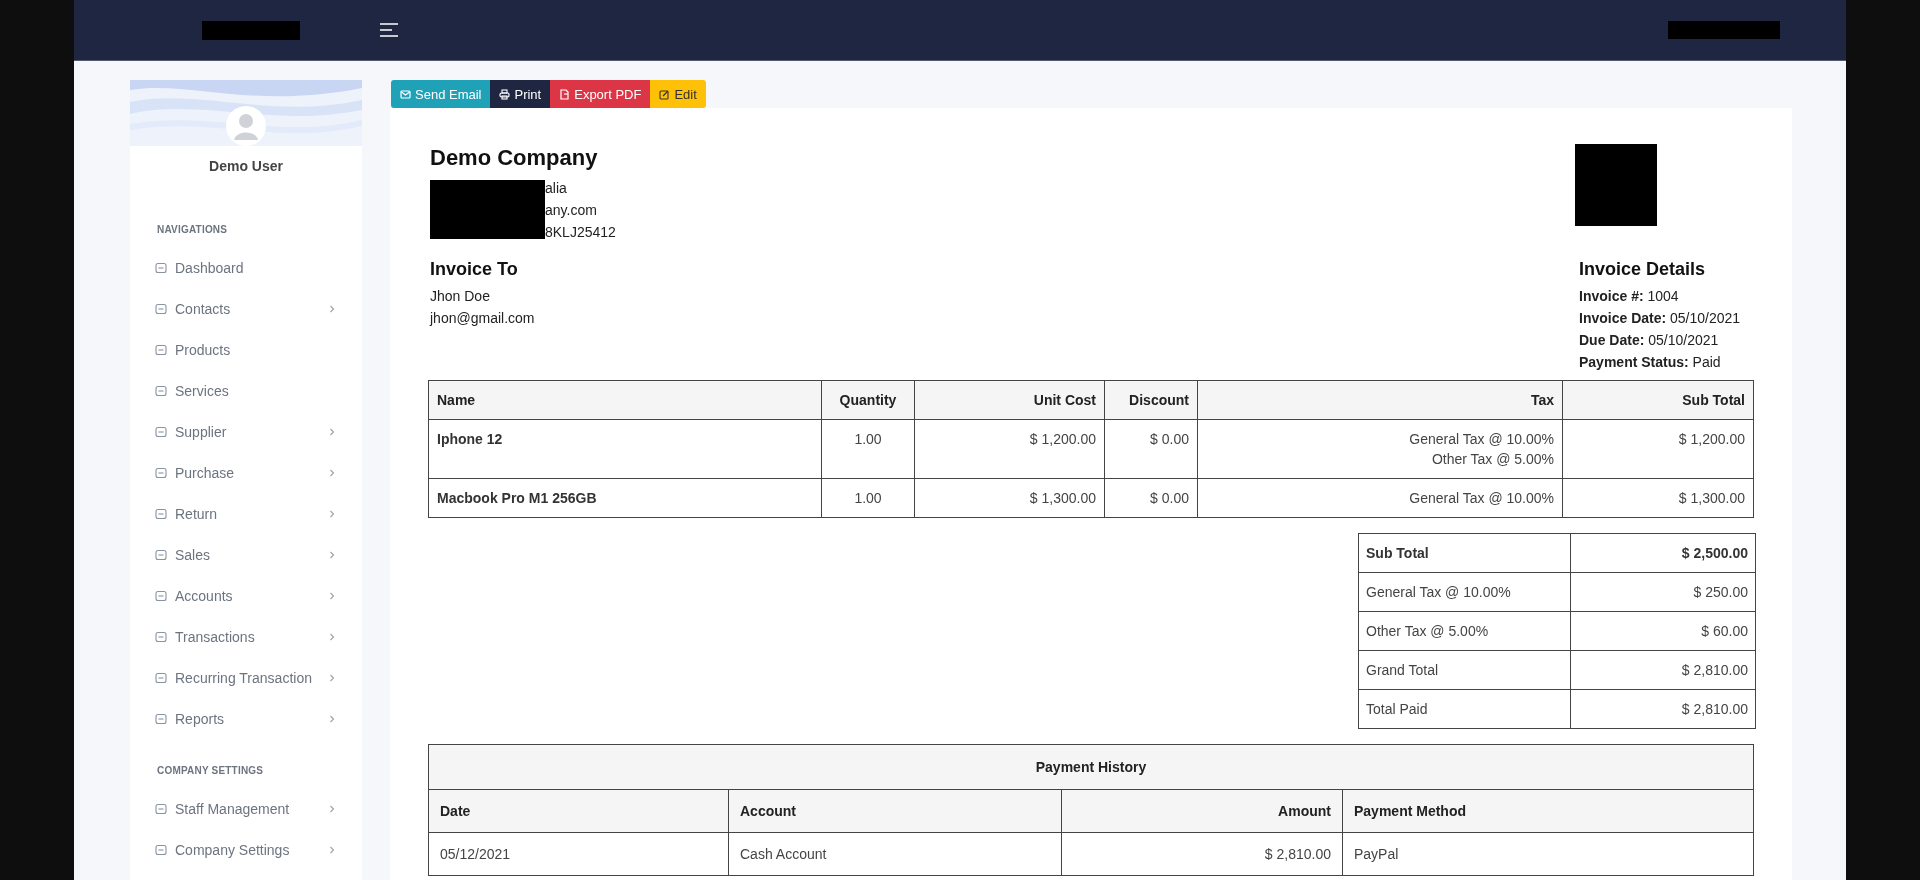 The image size is (1920, 880). What do you see at coordinates (246, 595) in the screenshot?
I see `nav-item: Accounts` at bounding box center [246, 595].